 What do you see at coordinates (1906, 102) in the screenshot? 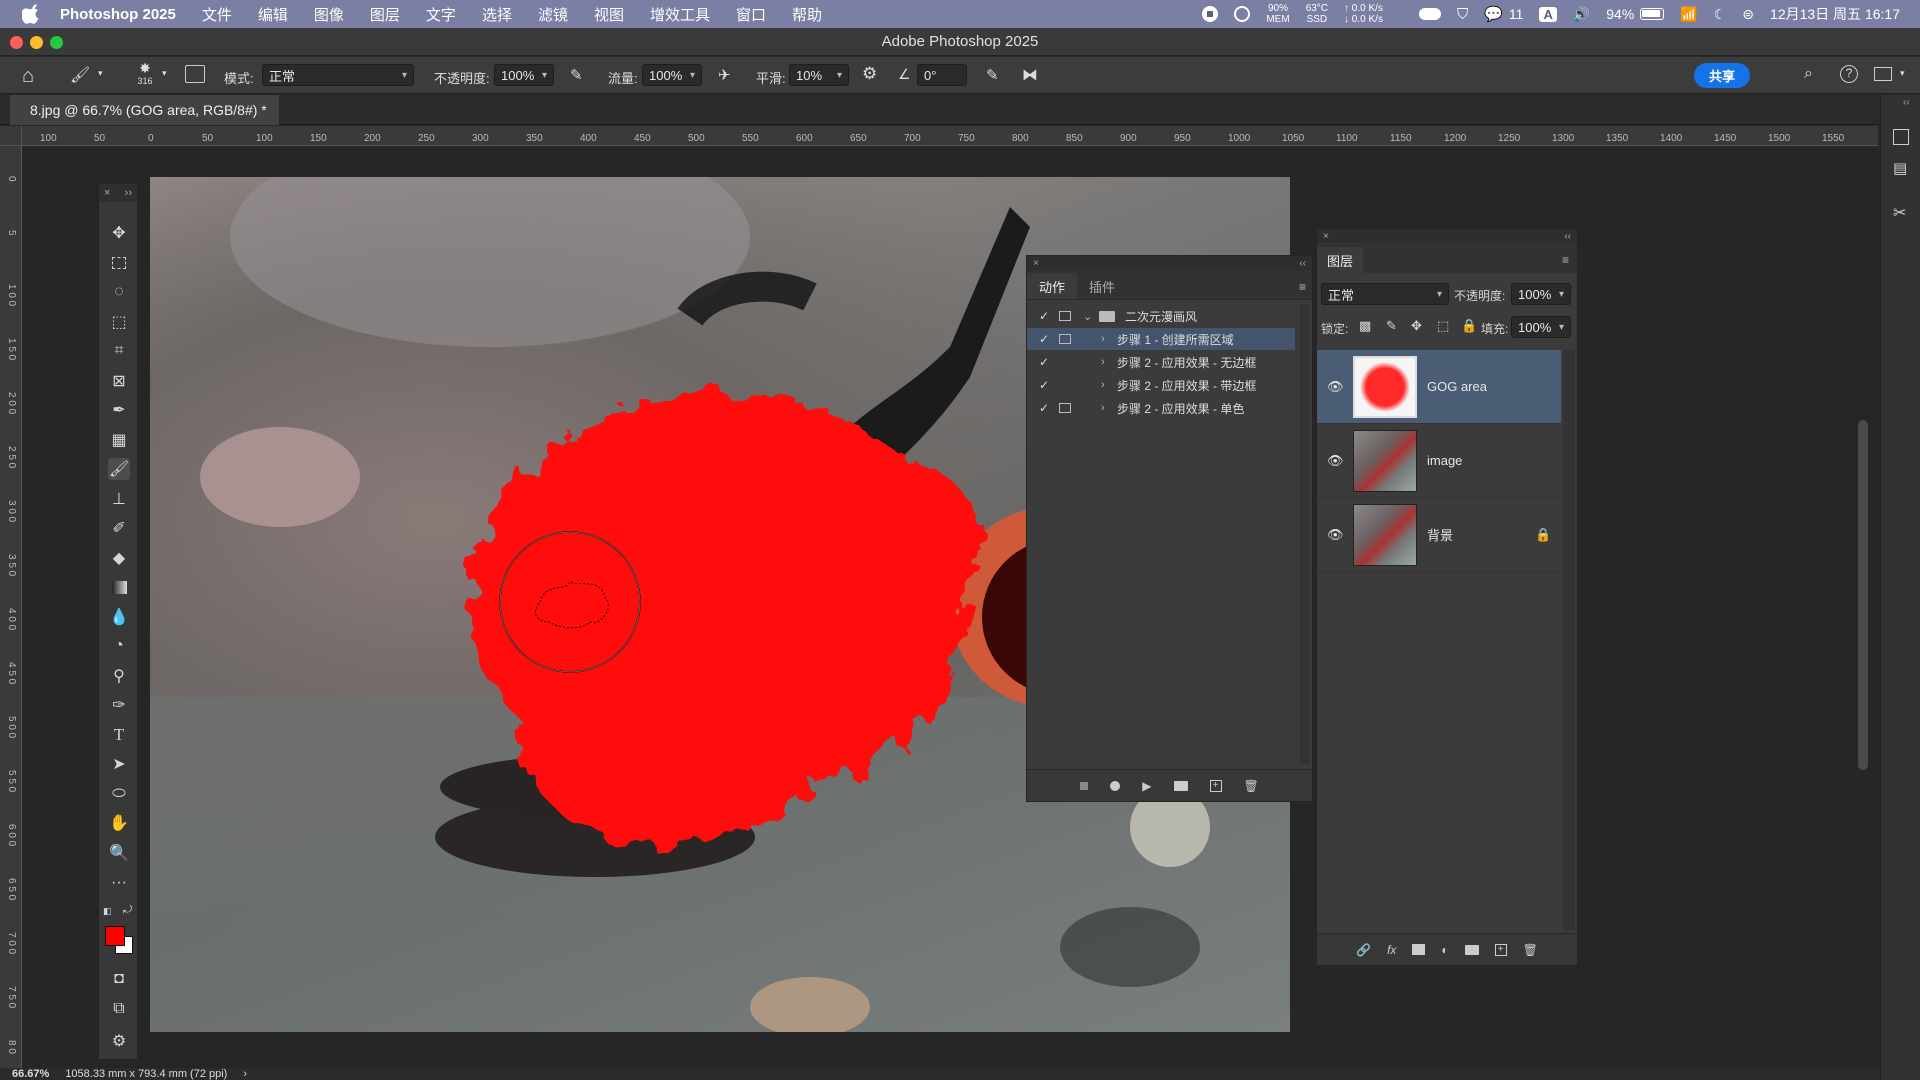
I see `expand-panels-icon: ‹‹` at bounding box center [1906, 102].